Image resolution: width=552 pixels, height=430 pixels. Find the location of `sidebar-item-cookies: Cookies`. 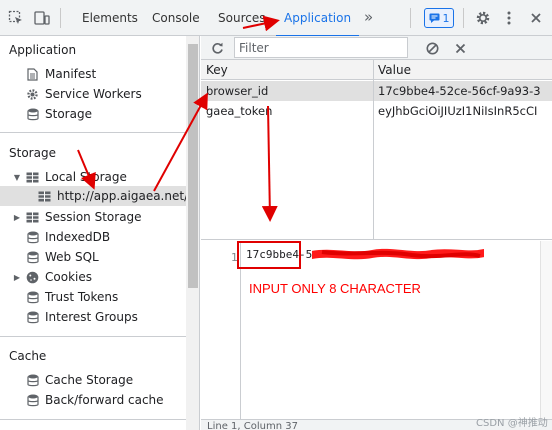

sidebar-item-cookies: Cookies is located at coordinates (59, 277).